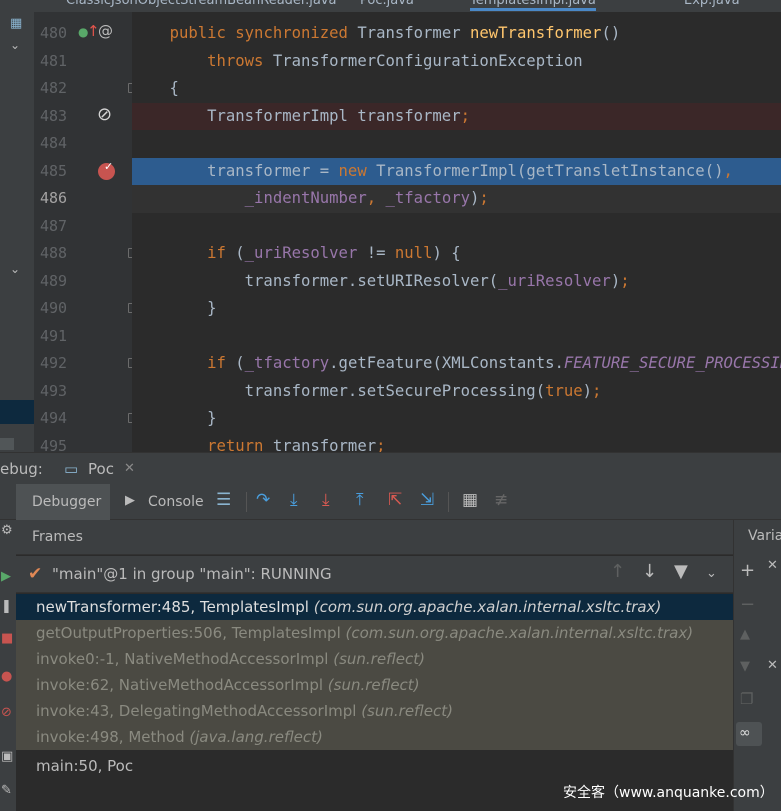  Describe the element at coordinates (54, 143) in the screenshot. I see `line-number: 484` at that location.